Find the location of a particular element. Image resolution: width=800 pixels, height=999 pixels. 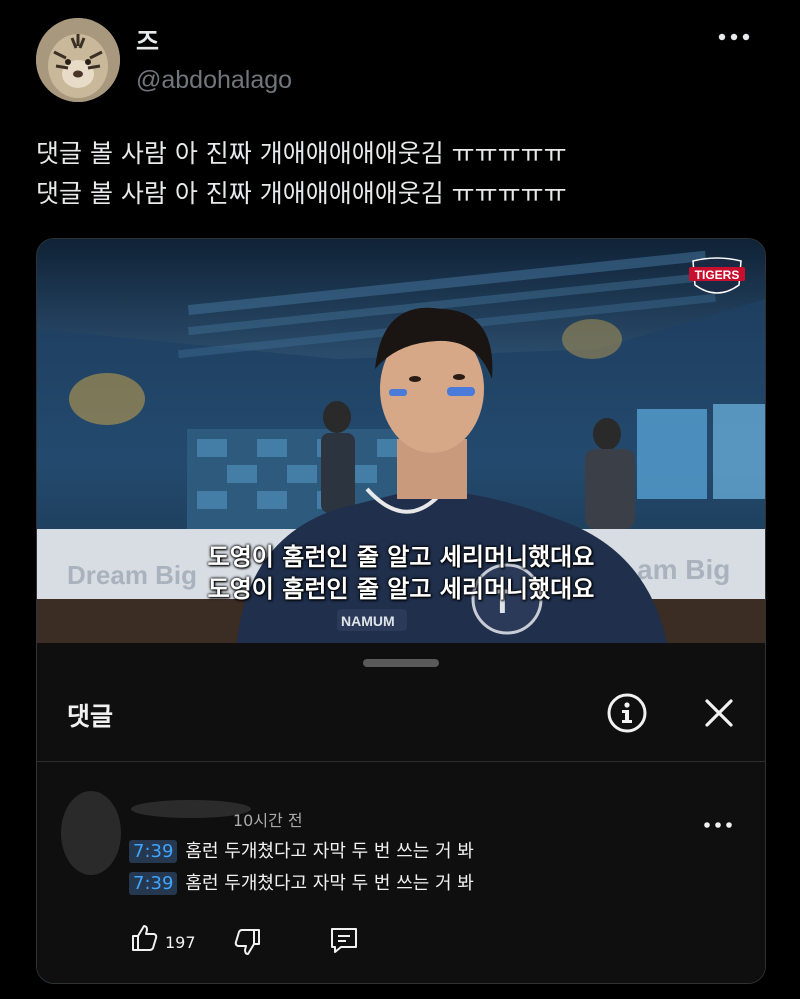

reply-icon is located at coordinates (344, 940).